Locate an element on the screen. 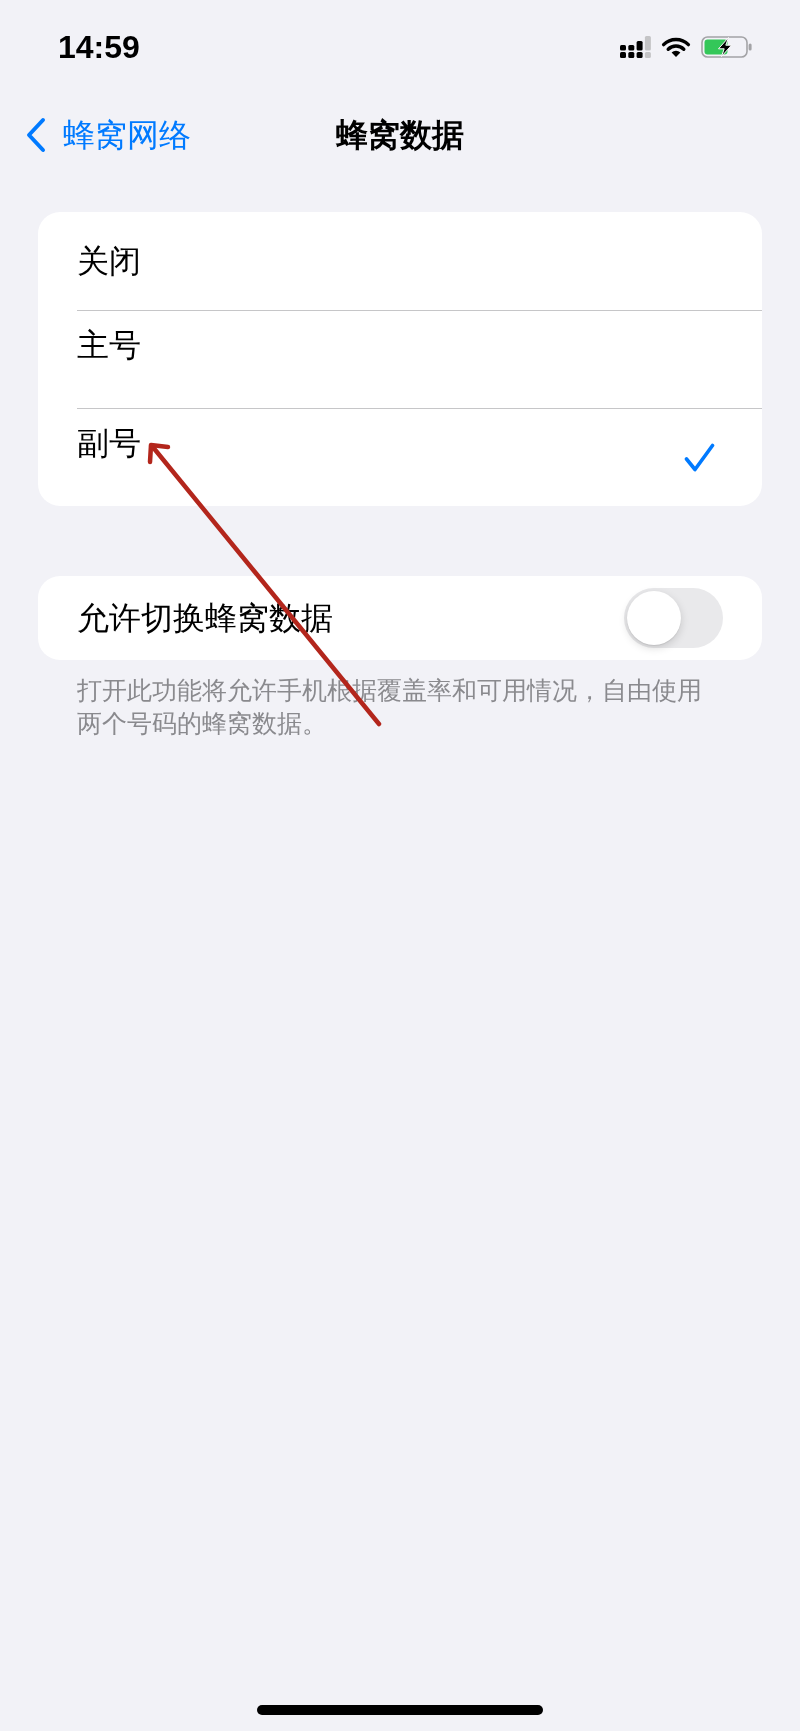  back-button: 蜂窝网络 is located at coordinates (95, 135).